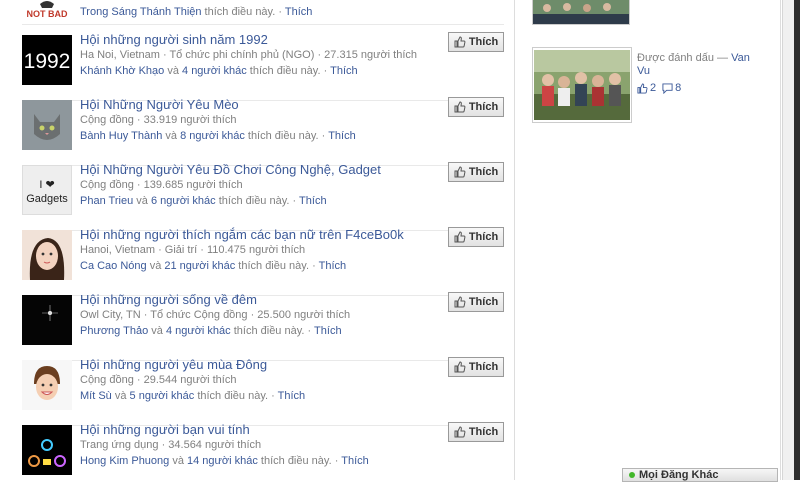  What do you see at coordinates (183, 201) in the screenshot?
I see `others-link: 6 người khác` at bounding box center [183, 201].